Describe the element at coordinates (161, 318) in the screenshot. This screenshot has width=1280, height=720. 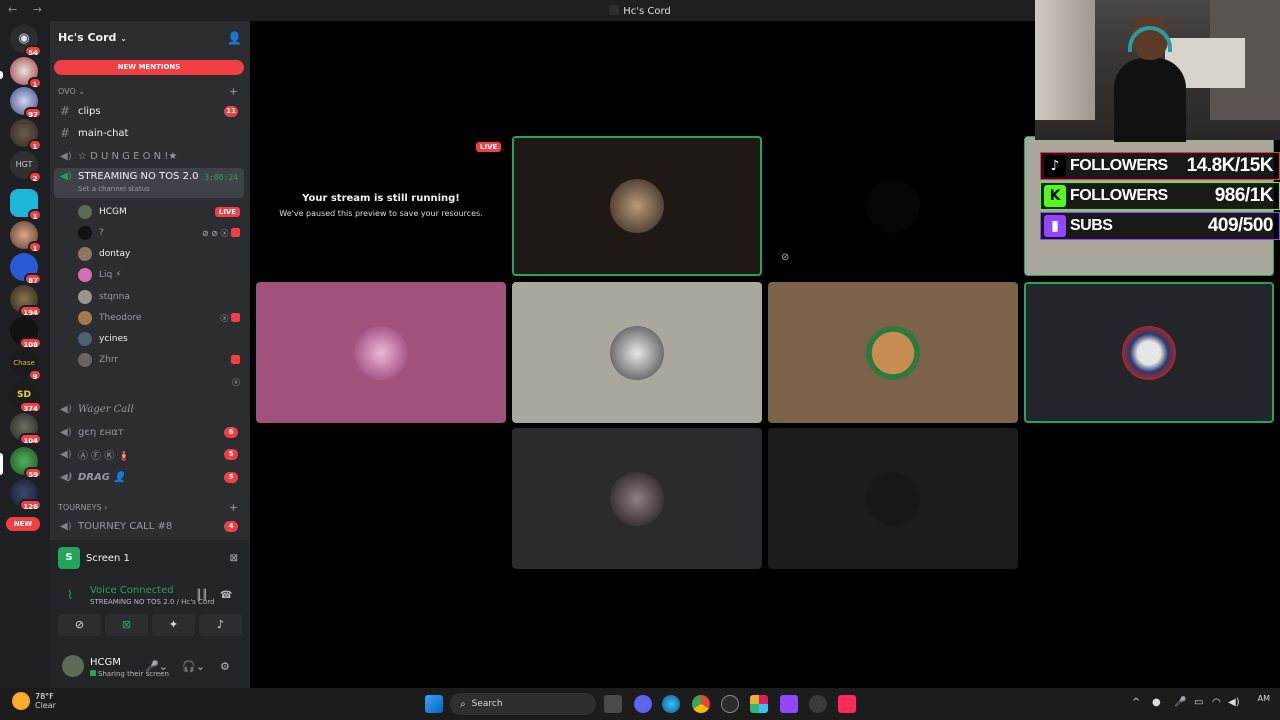
I see `voice-user: Theodore ⓧ` at that location.